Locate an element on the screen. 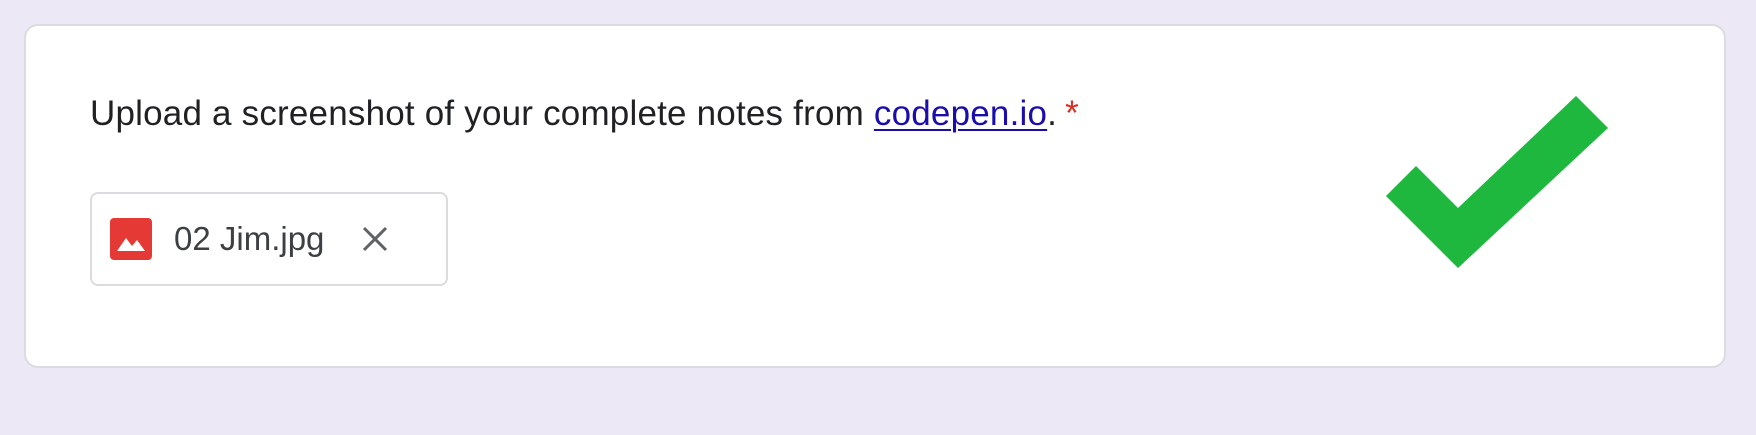  close-icon is located at coordinates (375, 239).